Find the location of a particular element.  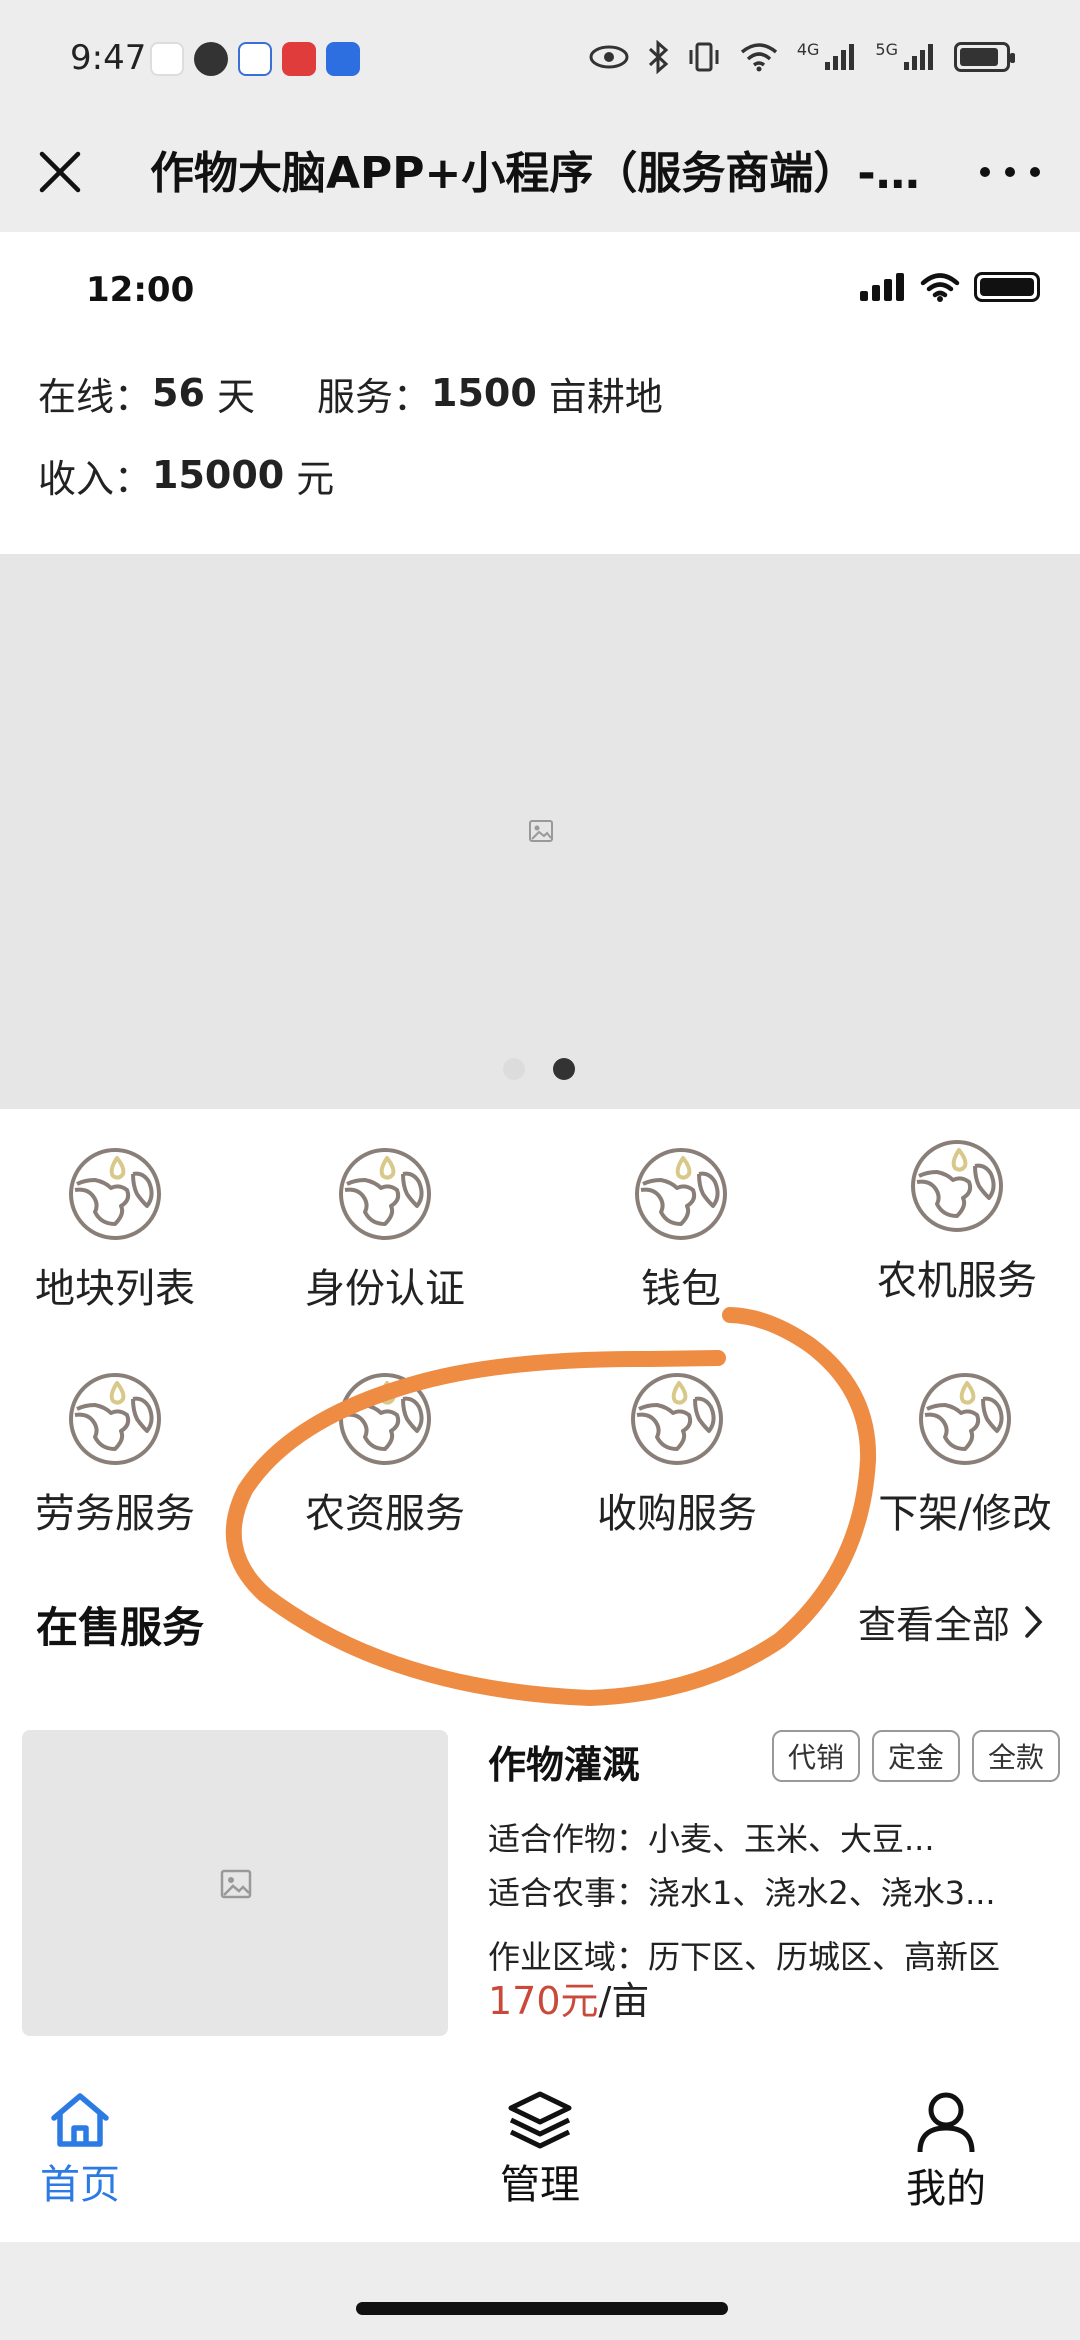

income-value: 15000 is located at coordinates (218, 475).